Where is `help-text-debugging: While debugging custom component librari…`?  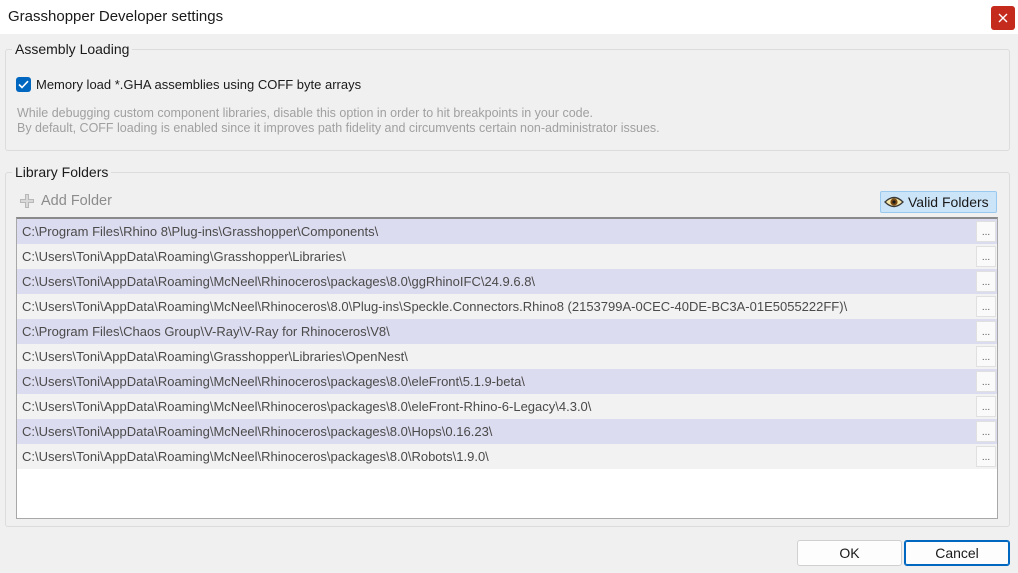 help-text-debugging: While debugging custom component librari… is located at coordinates (305, 113).